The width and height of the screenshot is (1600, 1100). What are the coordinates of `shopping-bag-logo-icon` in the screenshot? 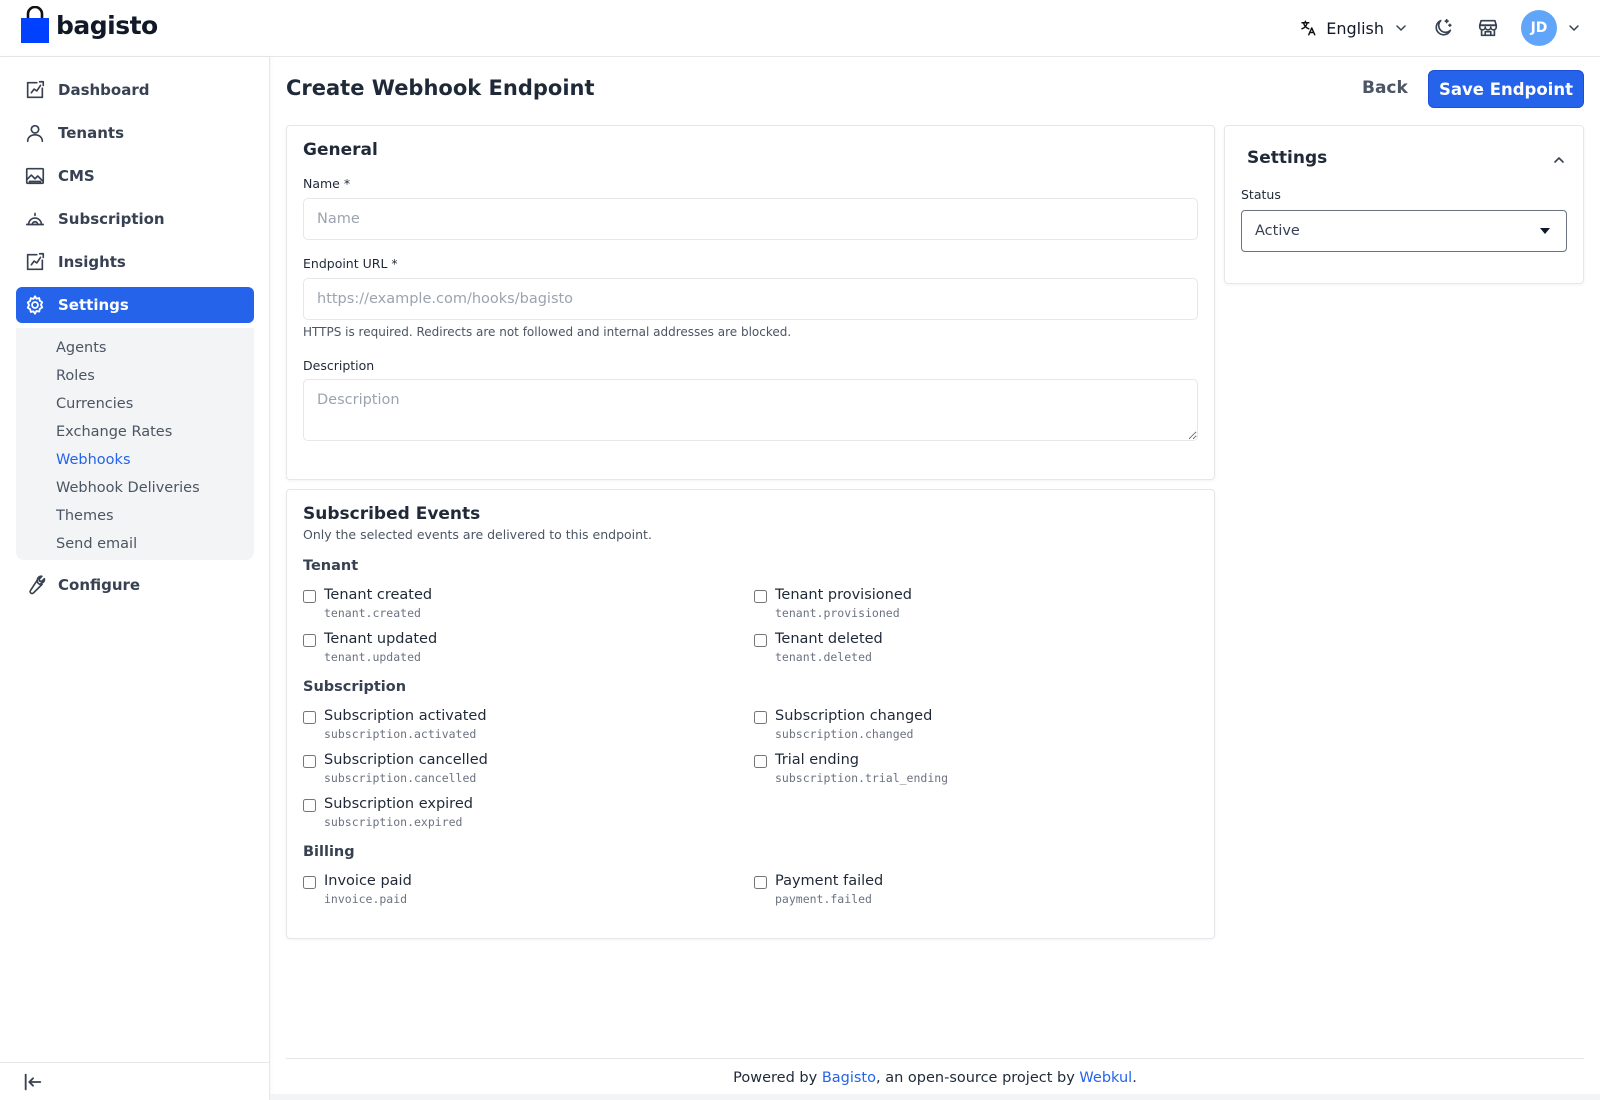 It's located at (35, 24).